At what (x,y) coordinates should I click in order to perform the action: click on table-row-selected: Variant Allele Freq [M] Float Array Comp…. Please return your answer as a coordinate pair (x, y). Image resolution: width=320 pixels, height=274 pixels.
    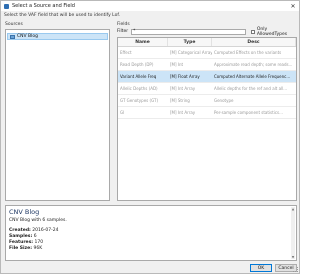
    Looking at the image, I should click on (207, 77).